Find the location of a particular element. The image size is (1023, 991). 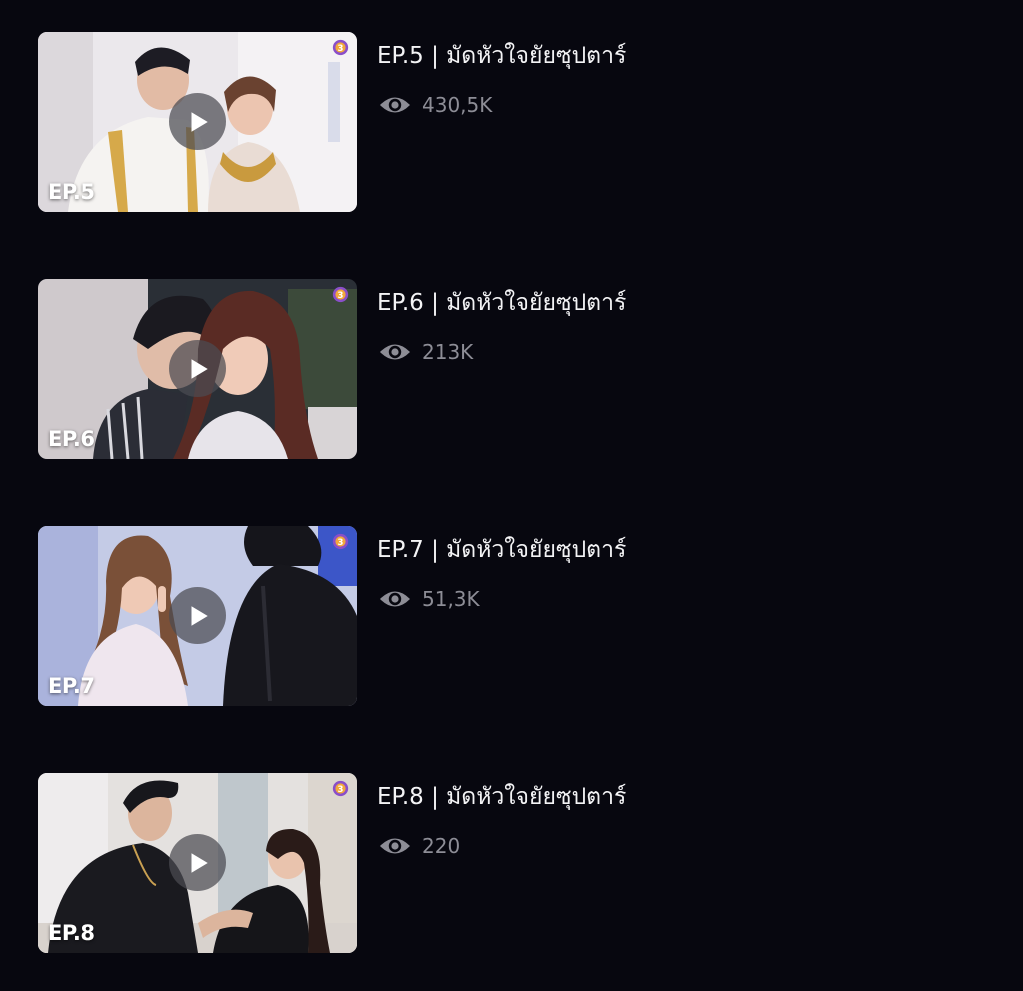

view-count: 430,5K is located at coordinates (457, 105).